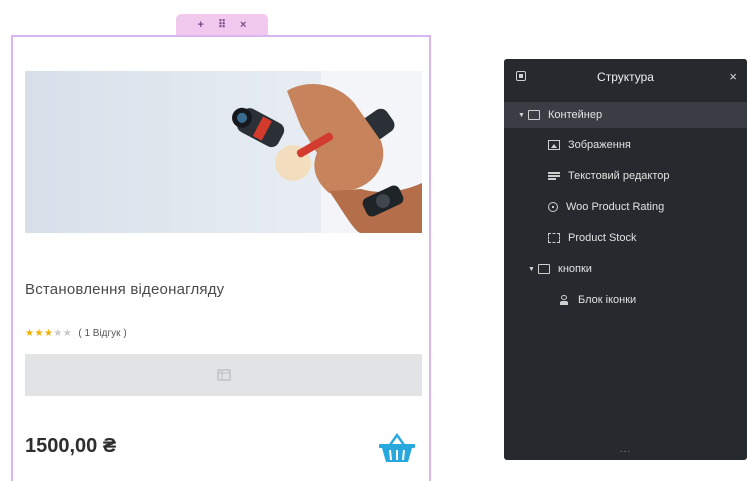 This screenshot has width=747, height=481. I want to click on tree-item-text-editor: Текстовий редактор, so click(625, 176).